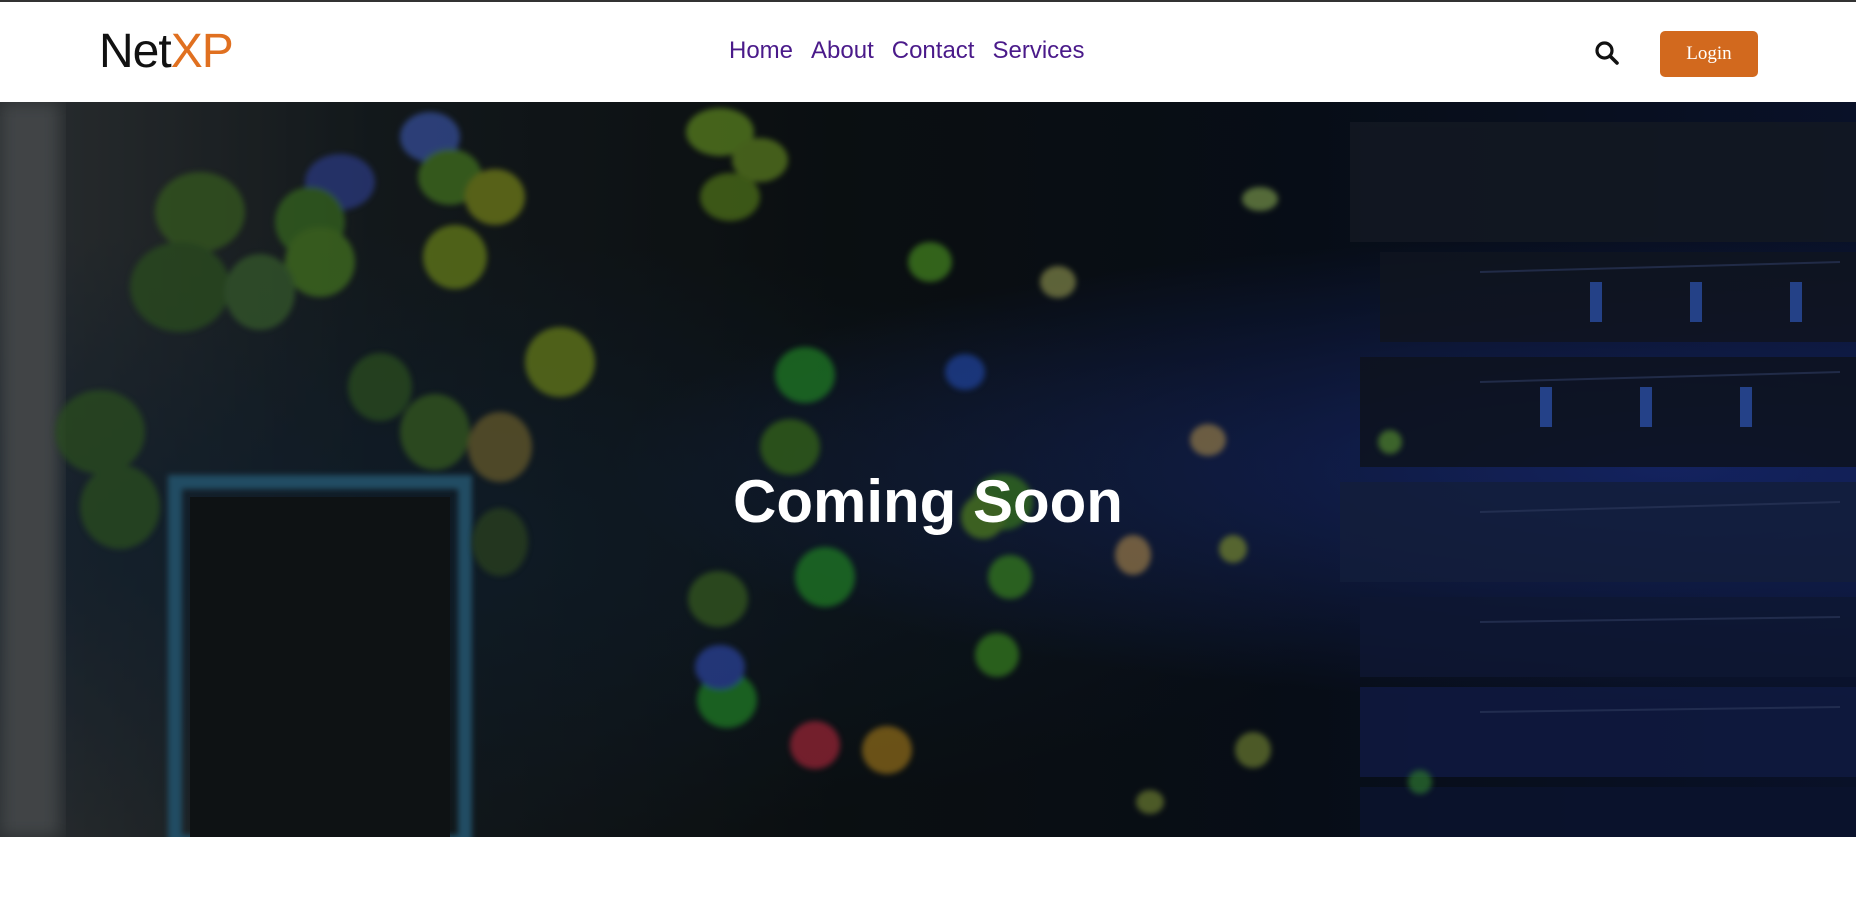 The image size is (1856, 923). I want to click on logo: NetXP, so click(166, 52).